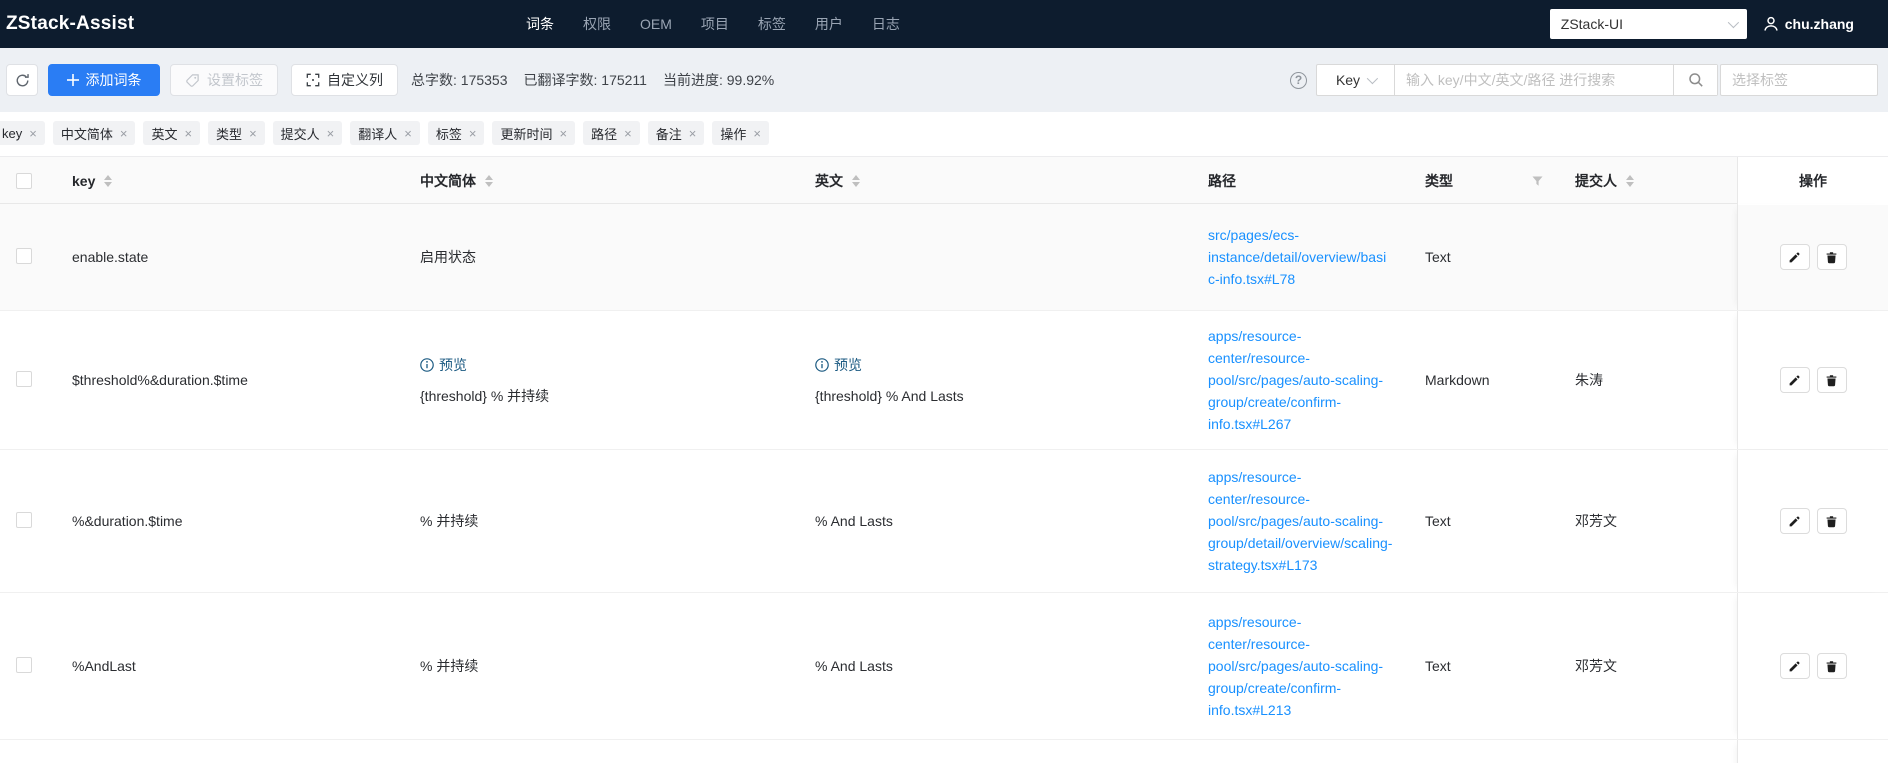 The height and width of the screenshot is (763, 1888). I want to click on user-icon, so click(1771, 23).